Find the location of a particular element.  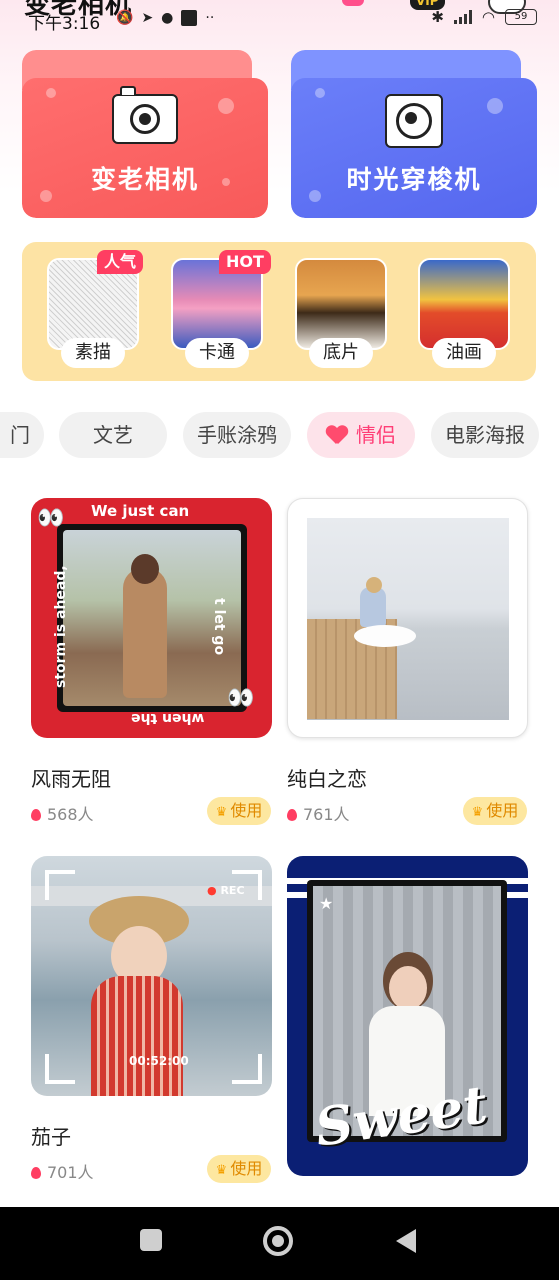

template-card-image: ● REC 00:52:00 is located at coordinates (151, 976).